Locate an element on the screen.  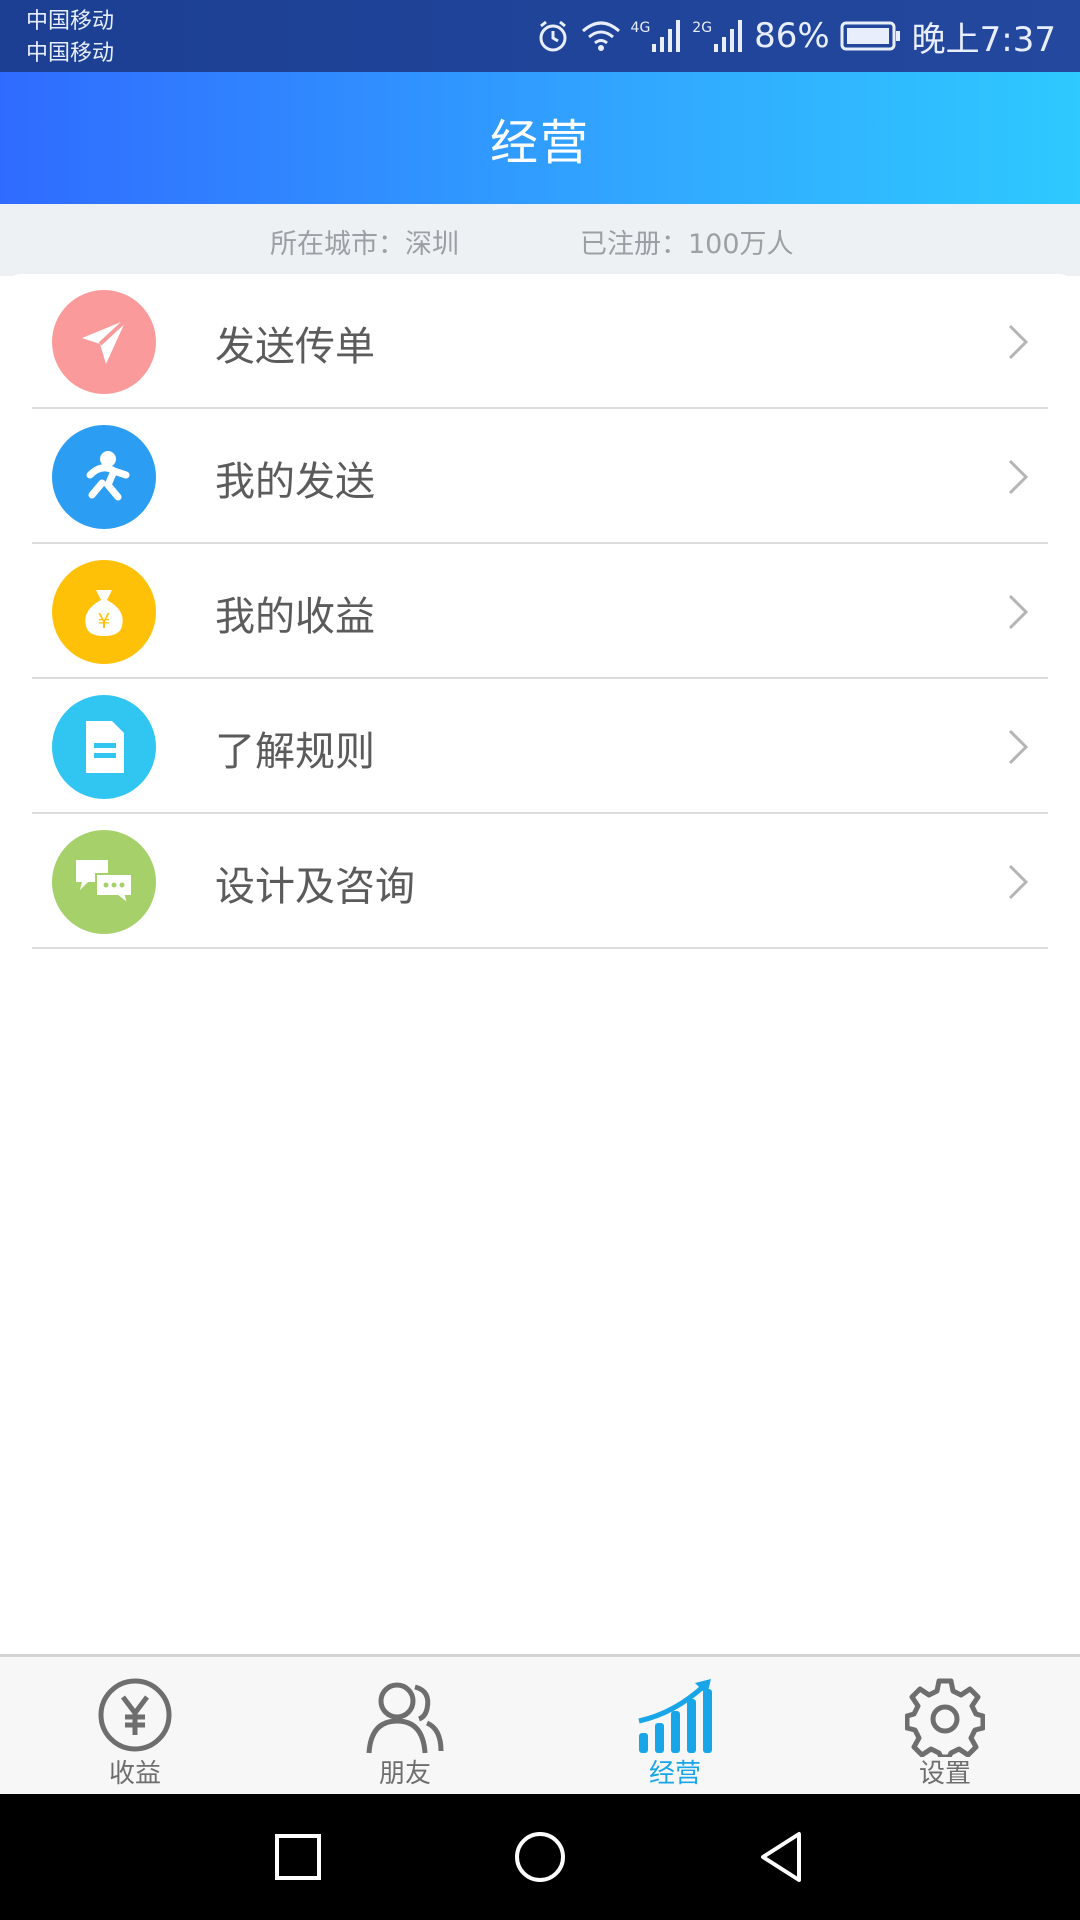
tab-label: 收益 is located at coordinates (134, 1774).